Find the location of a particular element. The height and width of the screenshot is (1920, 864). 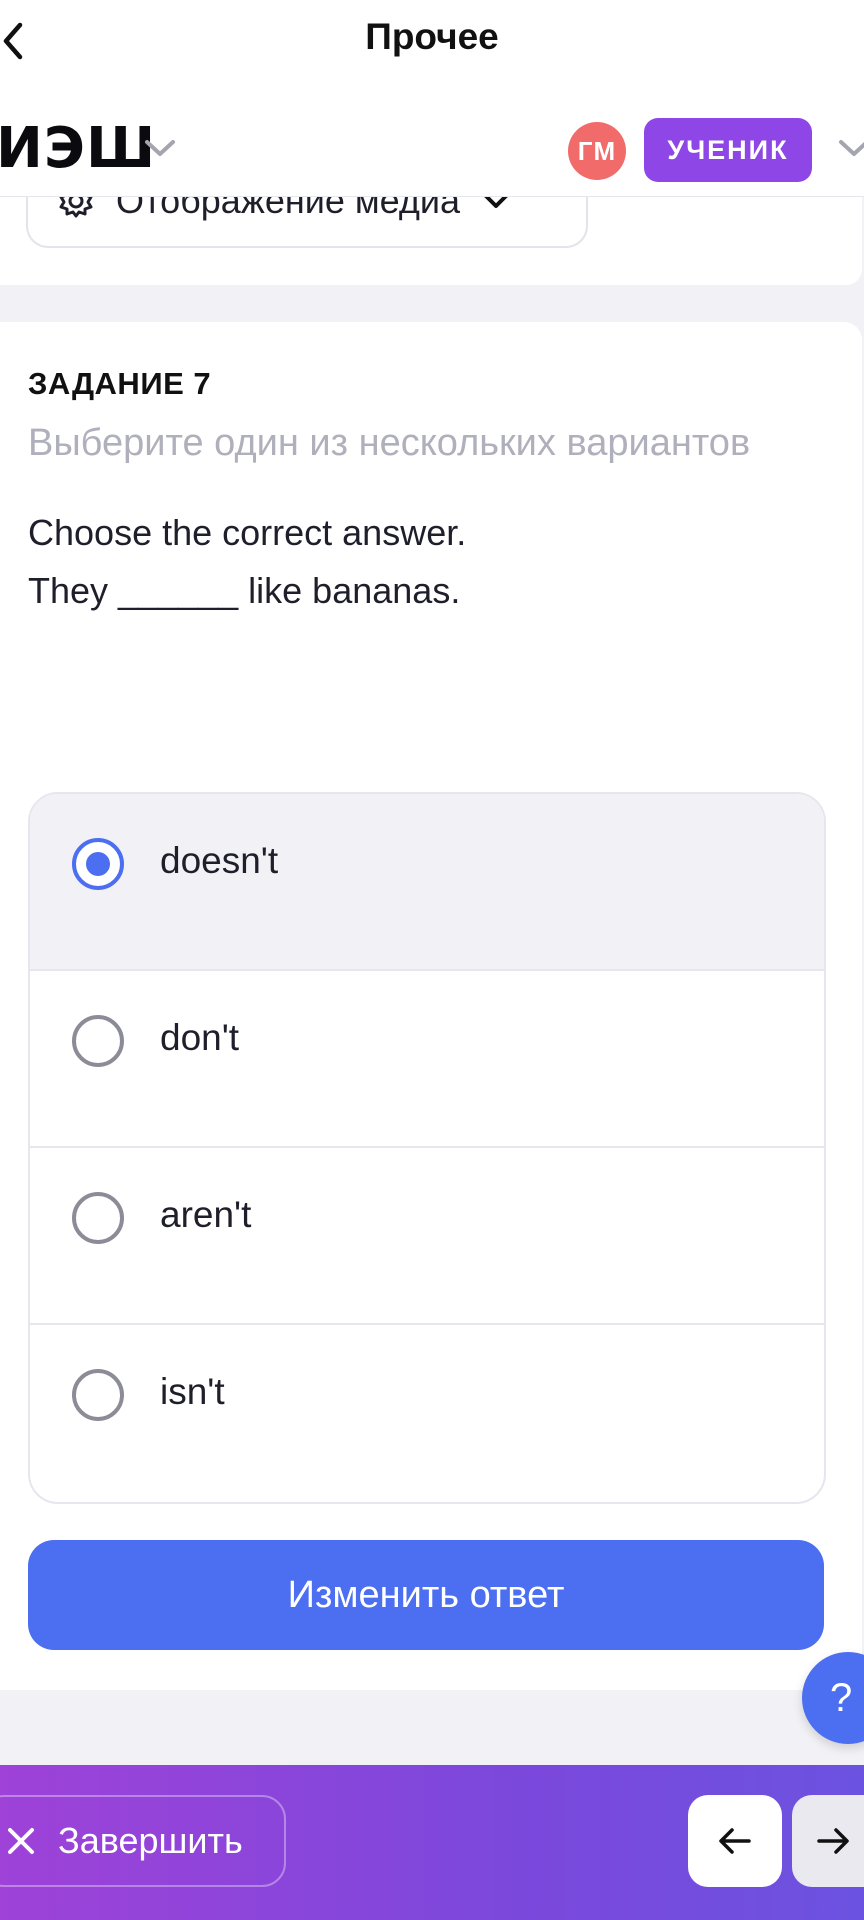

radio-selected is located at coordinates (98, 864).